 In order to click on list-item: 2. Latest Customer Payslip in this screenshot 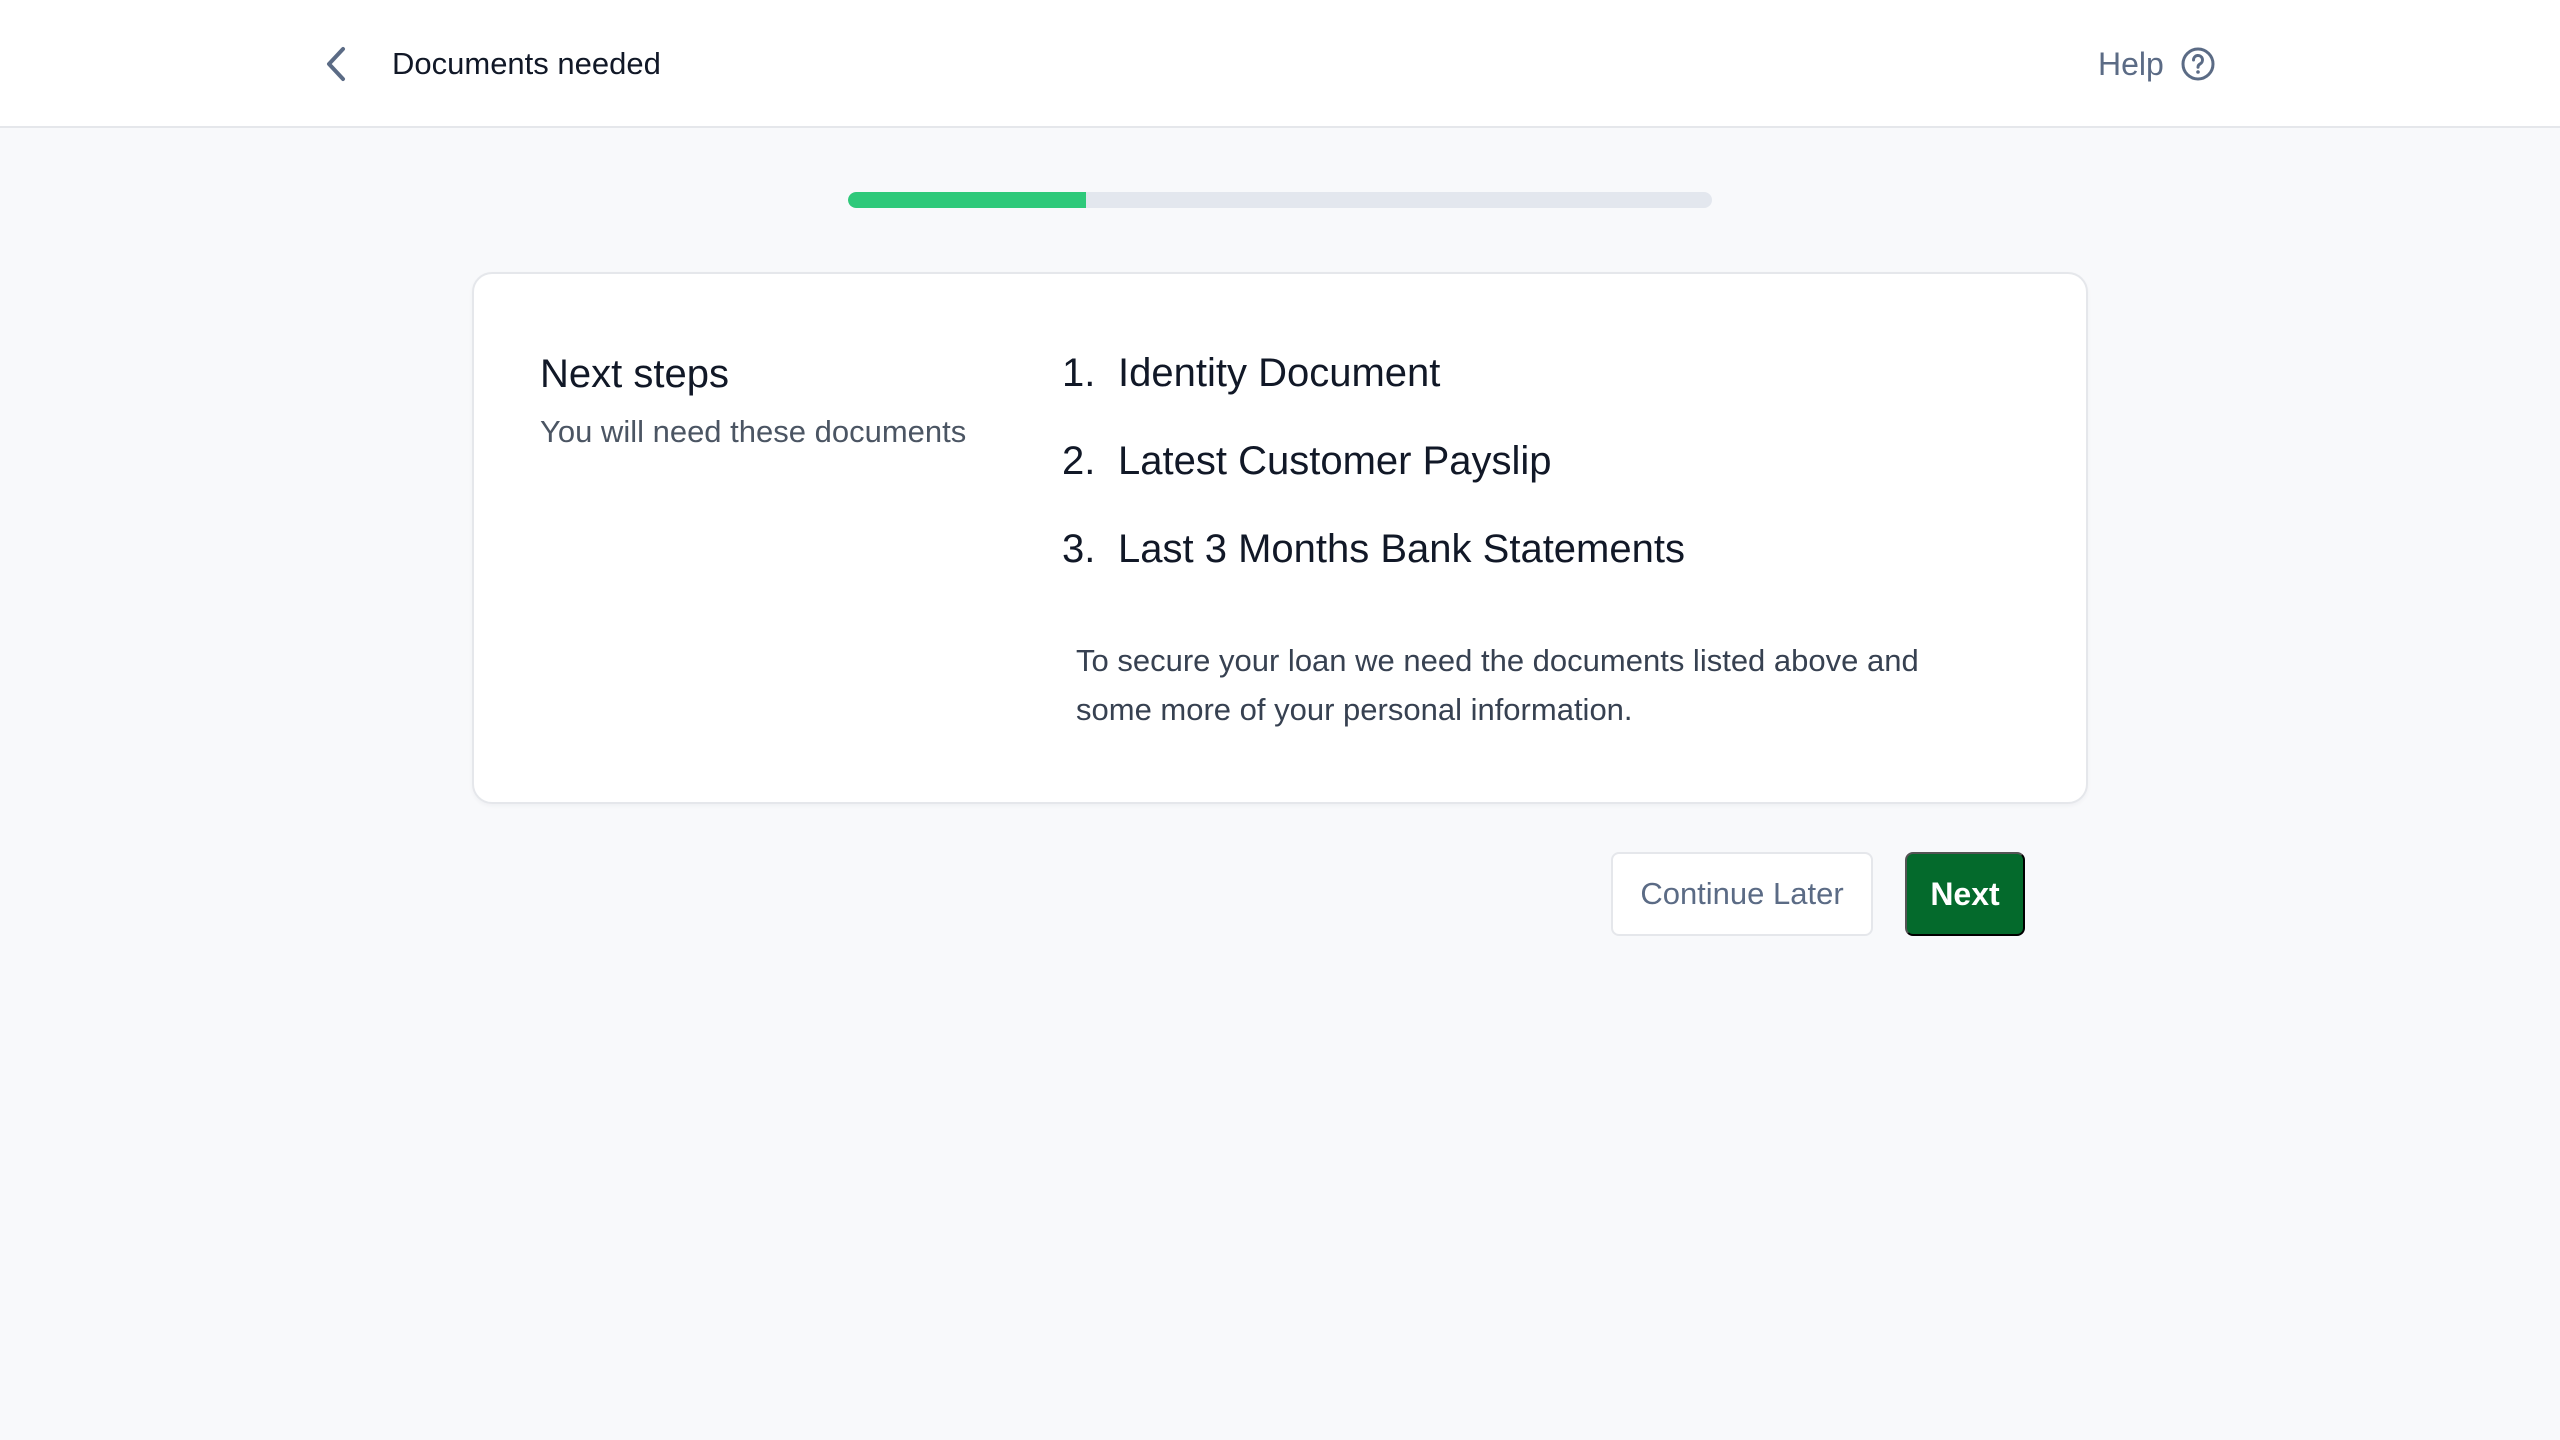, I will do `click(1373, 478)`.